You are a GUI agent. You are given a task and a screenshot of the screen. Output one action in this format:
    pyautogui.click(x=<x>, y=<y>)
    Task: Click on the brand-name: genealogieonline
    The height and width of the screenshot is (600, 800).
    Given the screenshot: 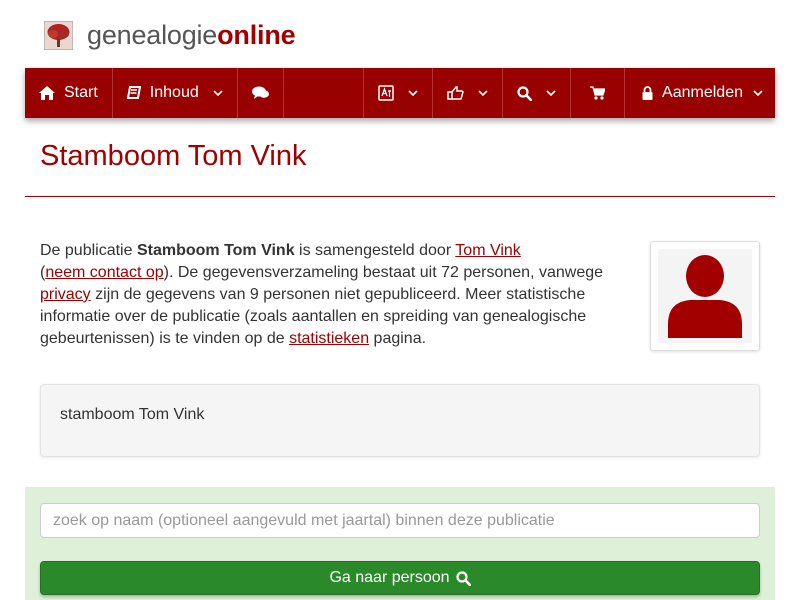 What is the action you would take?
    pyautogui.click(x=191, y=35)
    